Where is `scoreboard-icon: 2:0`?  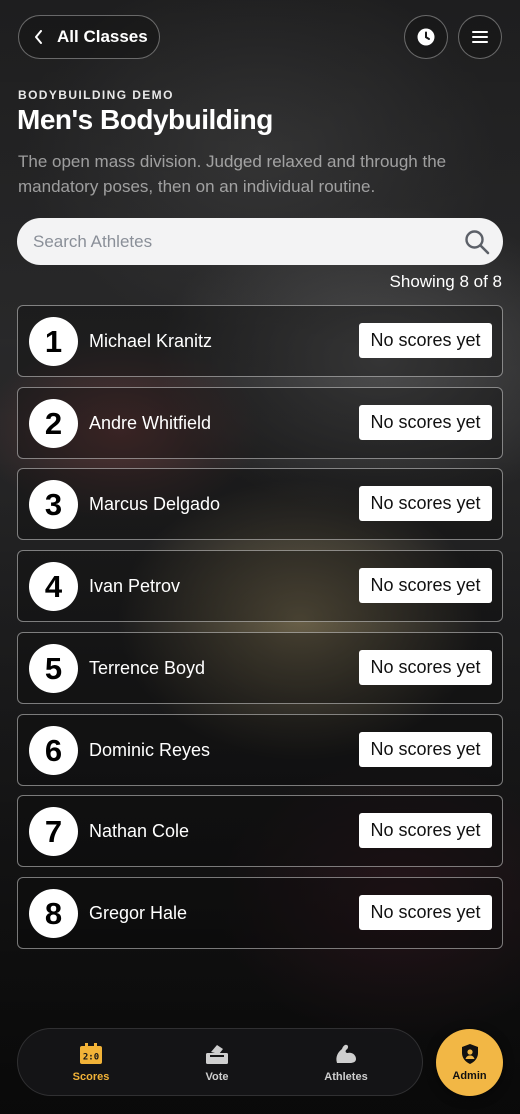 scoreboard-icon: 2:0 is located at coordinates (91, 1053).